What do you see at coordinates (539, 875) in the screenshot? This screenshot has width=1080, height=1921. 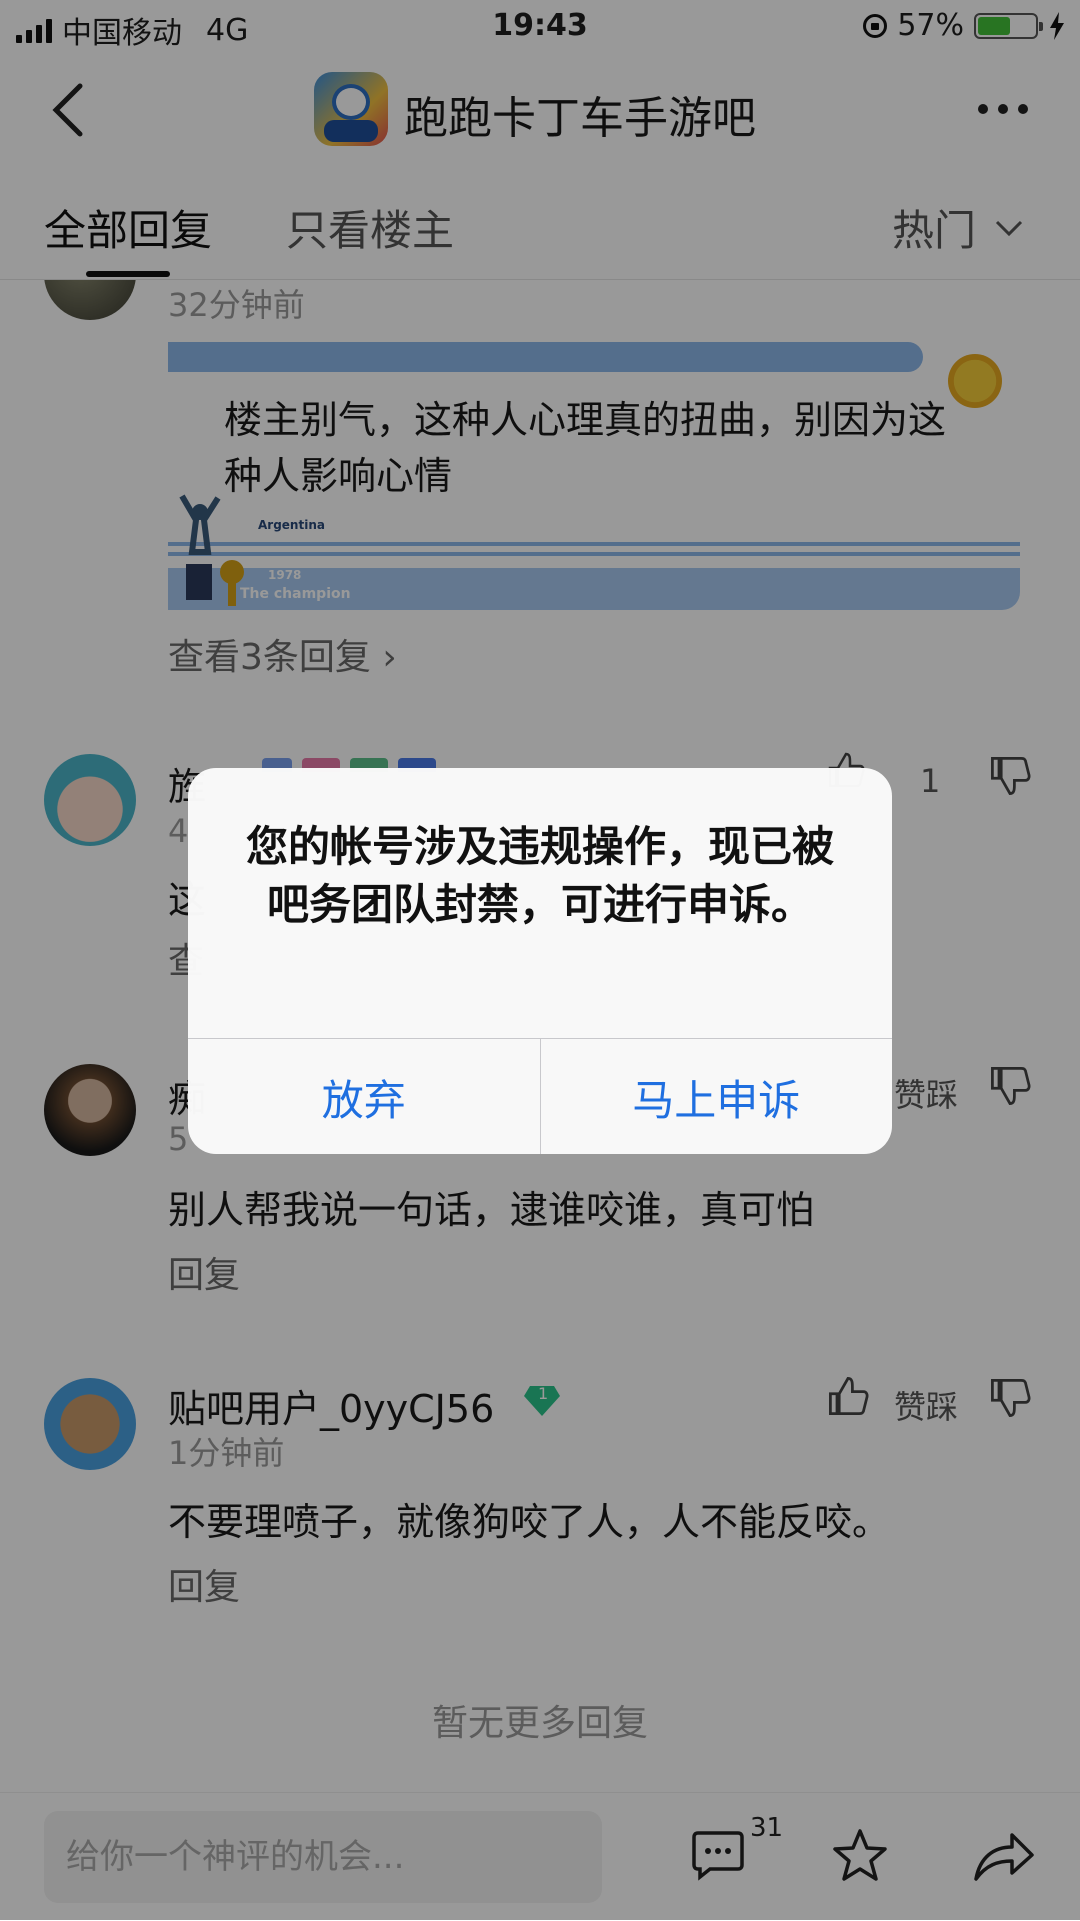 I see `alert-message: 您的帐号涉及违规操作，现已被吧务团队封禁，可进行申诉。` at bounding box center [539, 875].